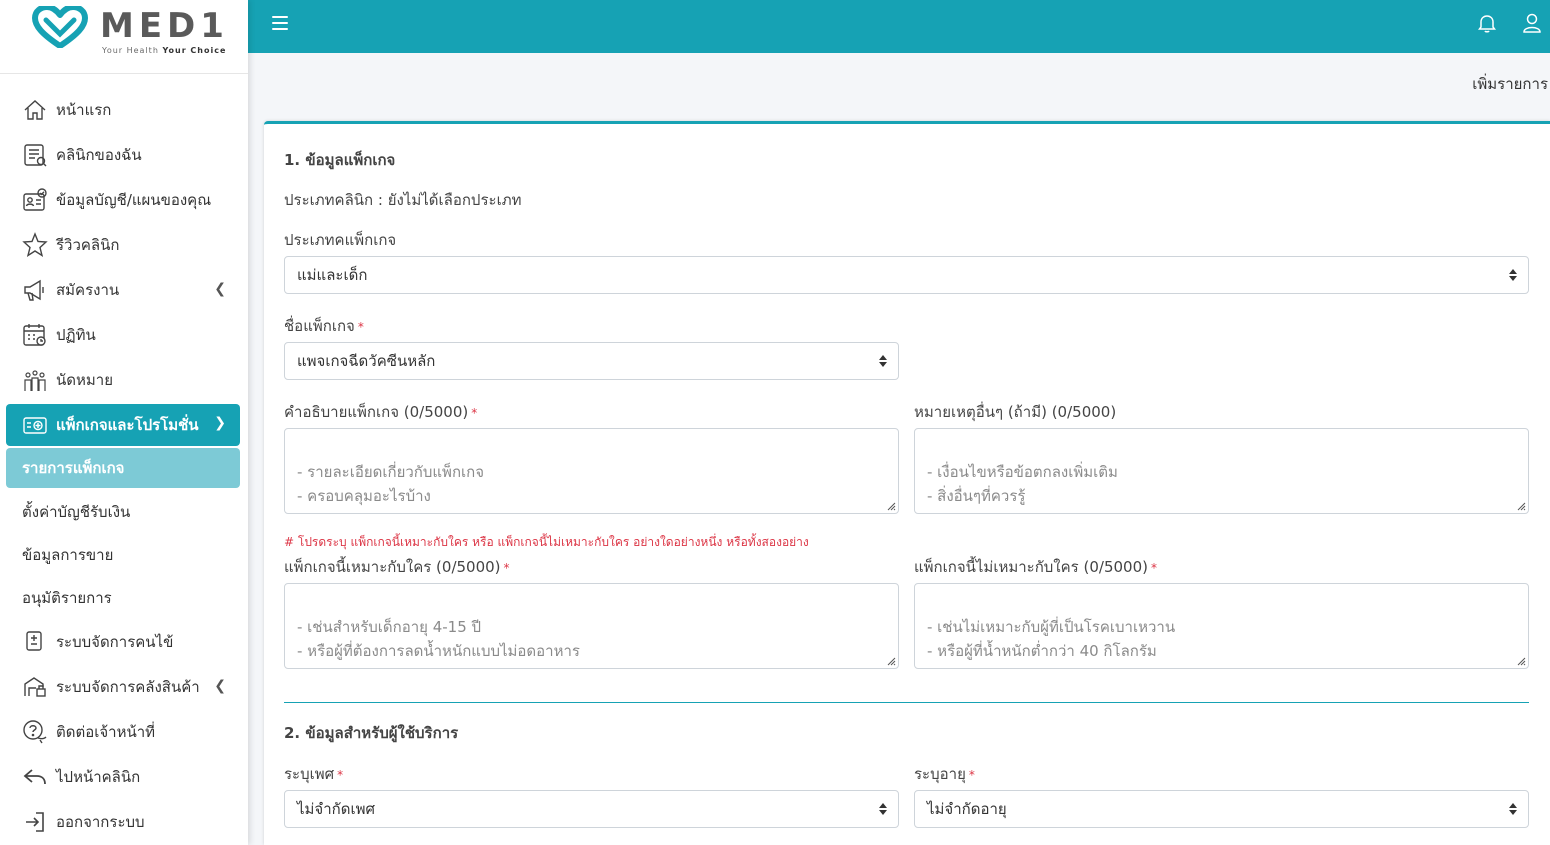 This screenshot has height=845, width=1550. I want to click on brand-tagline: Your Health Your Choice, so click(164, 50).